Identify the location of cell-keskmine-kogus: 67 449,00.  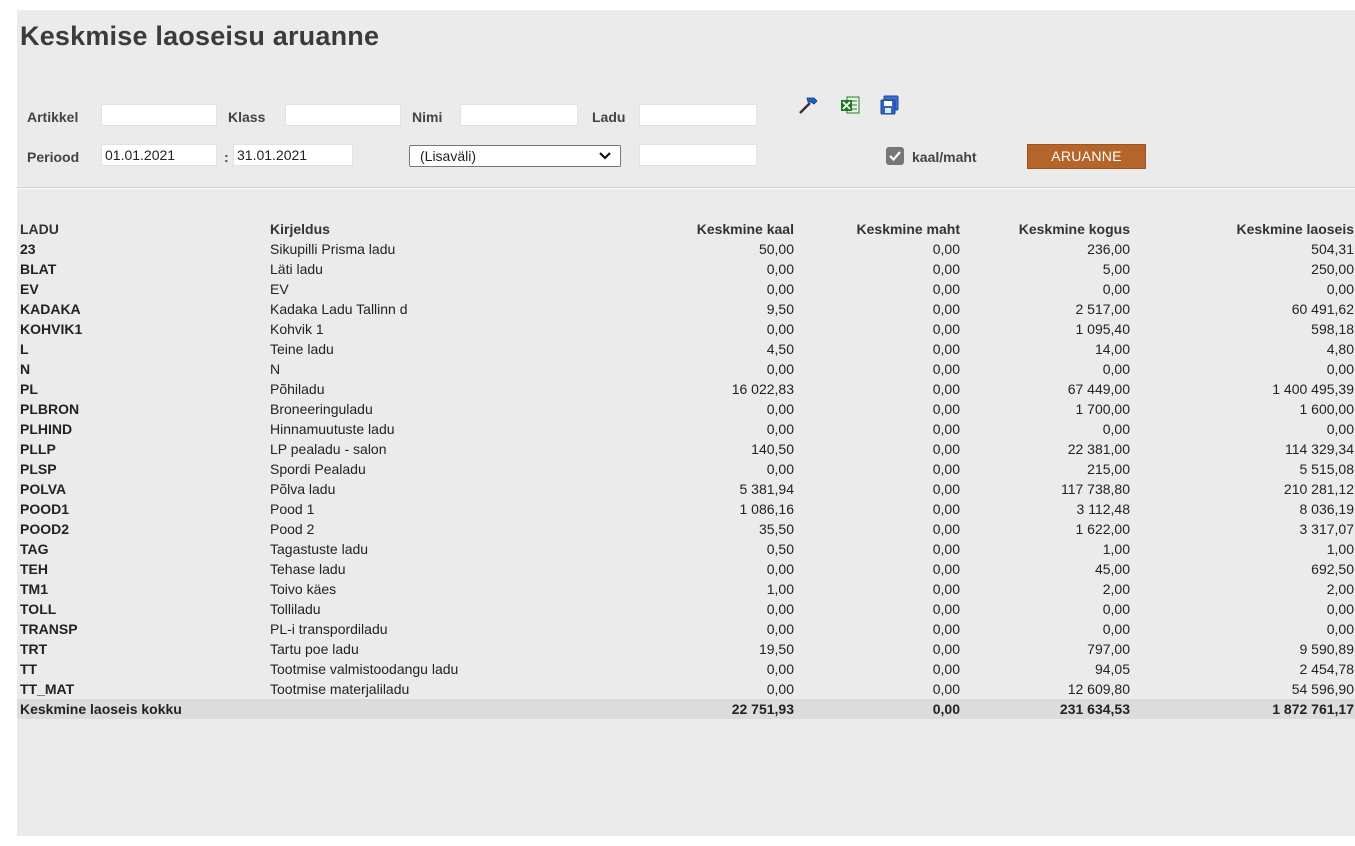
(1098, 389).